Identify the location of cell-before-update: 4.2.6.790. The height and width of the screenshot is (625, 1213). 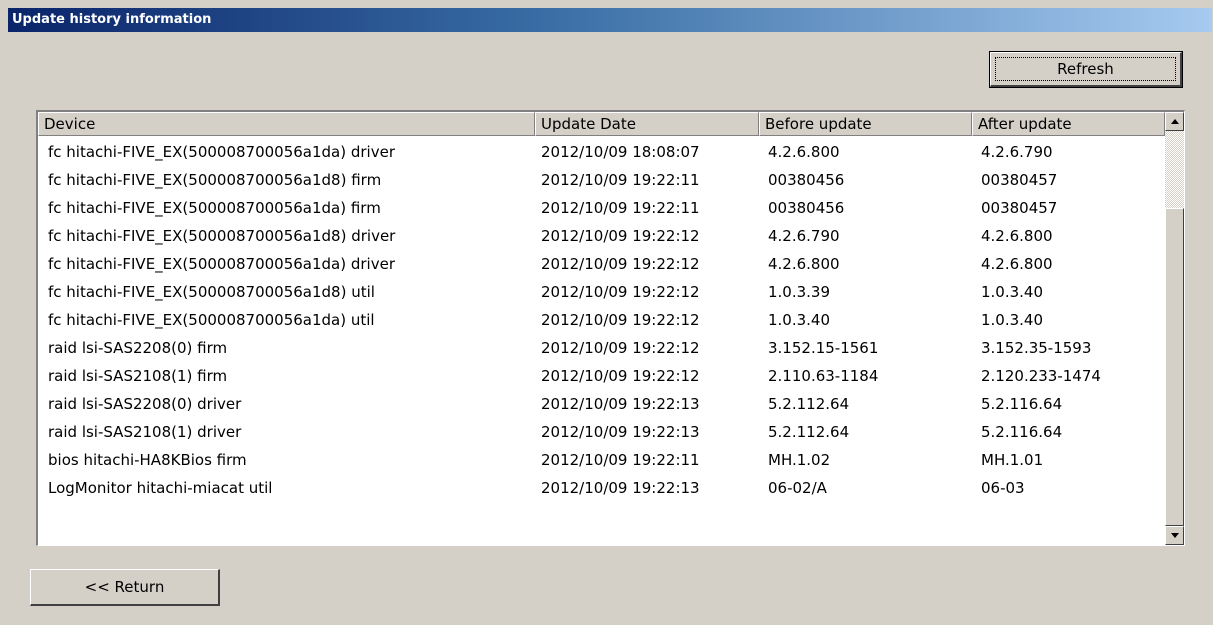
(804, 236).